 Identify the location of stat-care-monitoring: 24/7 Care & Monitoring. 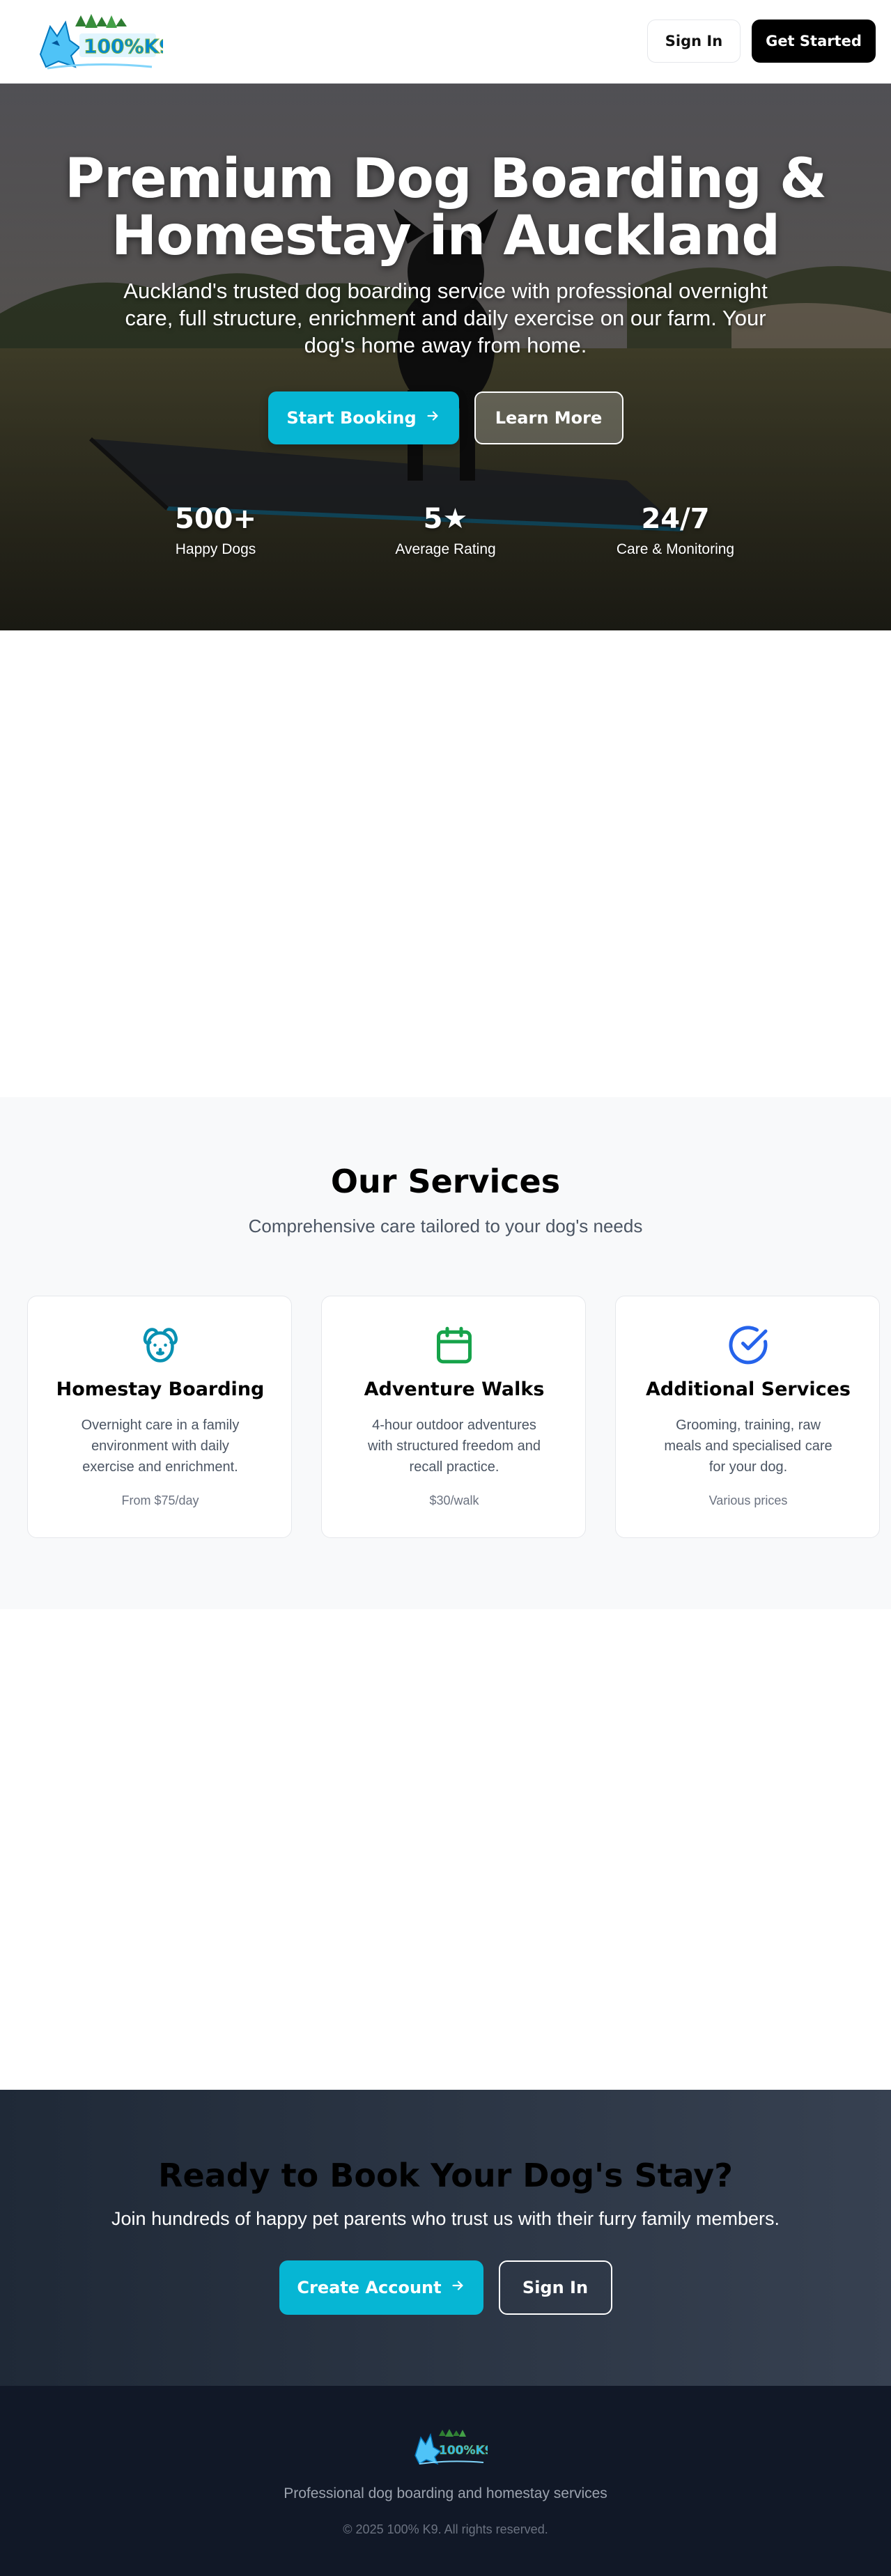
(676, 531).